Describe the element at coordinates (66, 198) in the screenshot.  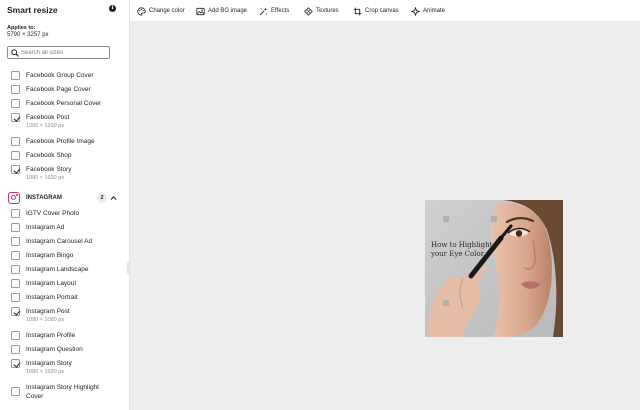
I see `instagram-section-header: INSTAGRAM 2` at that location.